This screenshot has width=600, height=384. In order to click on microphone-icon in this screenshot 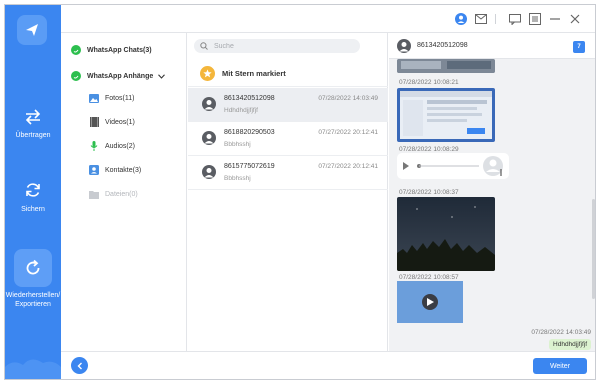, I will do `click(94, 146)`.